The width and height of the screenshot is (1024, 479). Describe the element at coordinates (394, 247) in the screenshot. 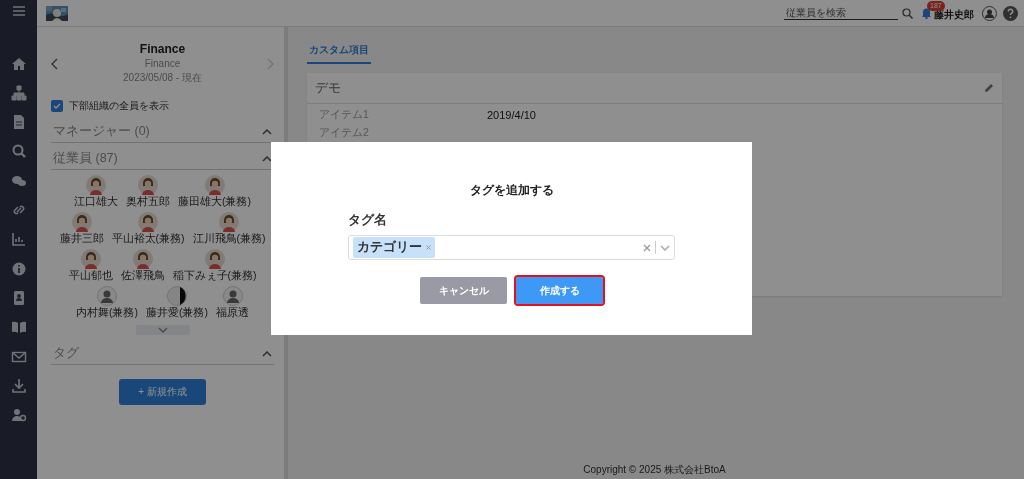

I see `tag-chip: カテゴリー` at that location.